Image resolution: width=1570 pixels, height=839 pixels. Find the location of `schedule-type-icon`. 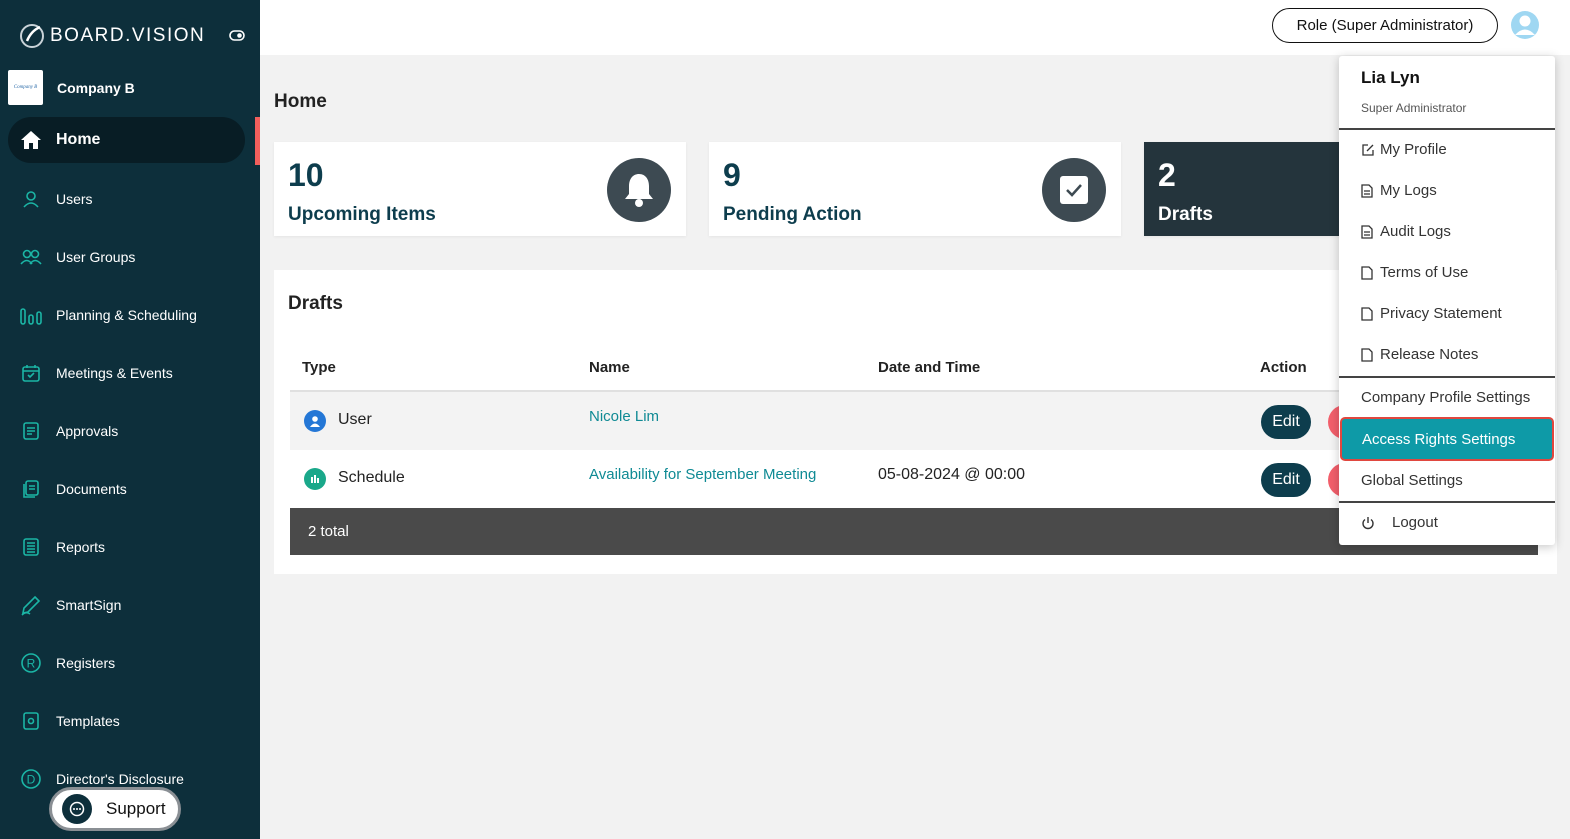

schedule-type-icon is located at coordinates (315, 479).